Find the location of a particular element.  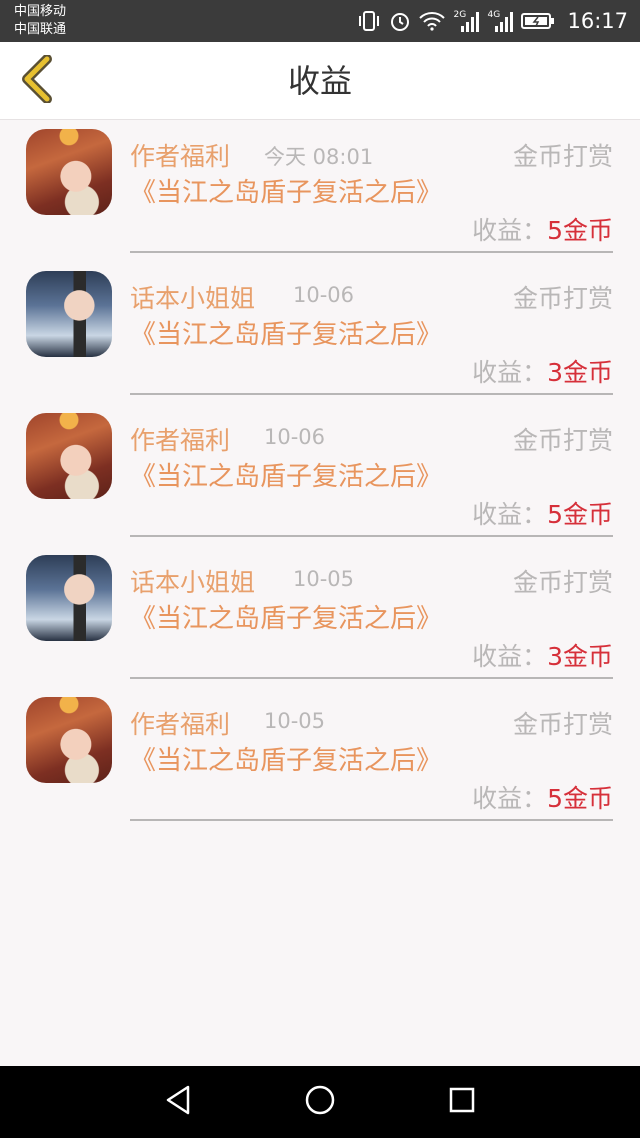

list-item: 话本小姐姐 10-05 金币打赏 《当江之岛盾子复活之后》 收益：3金币 is located at coordinates (320, 618).